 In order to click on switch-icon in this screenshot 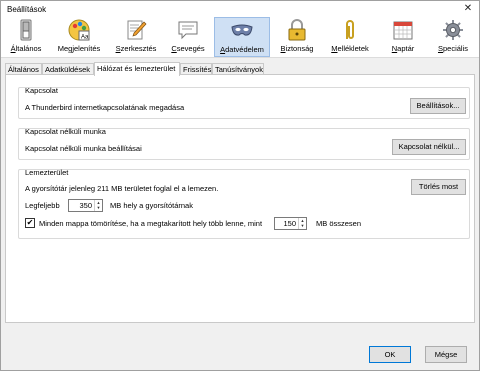, I will do `click(26, 30)`.